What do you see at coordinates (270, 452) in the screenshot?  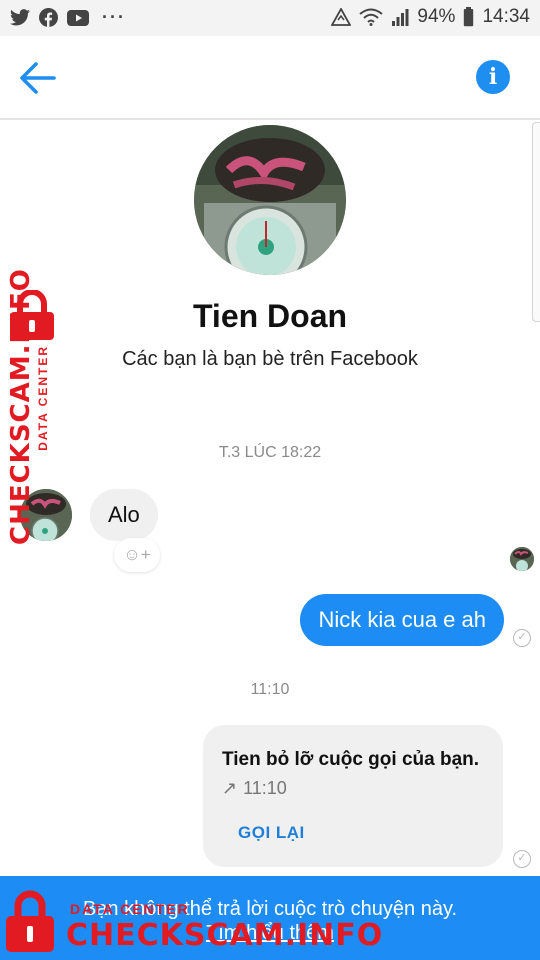 I see `message-timestamp: T.3 LÚC 18:22` at bounding box center [270, 452].